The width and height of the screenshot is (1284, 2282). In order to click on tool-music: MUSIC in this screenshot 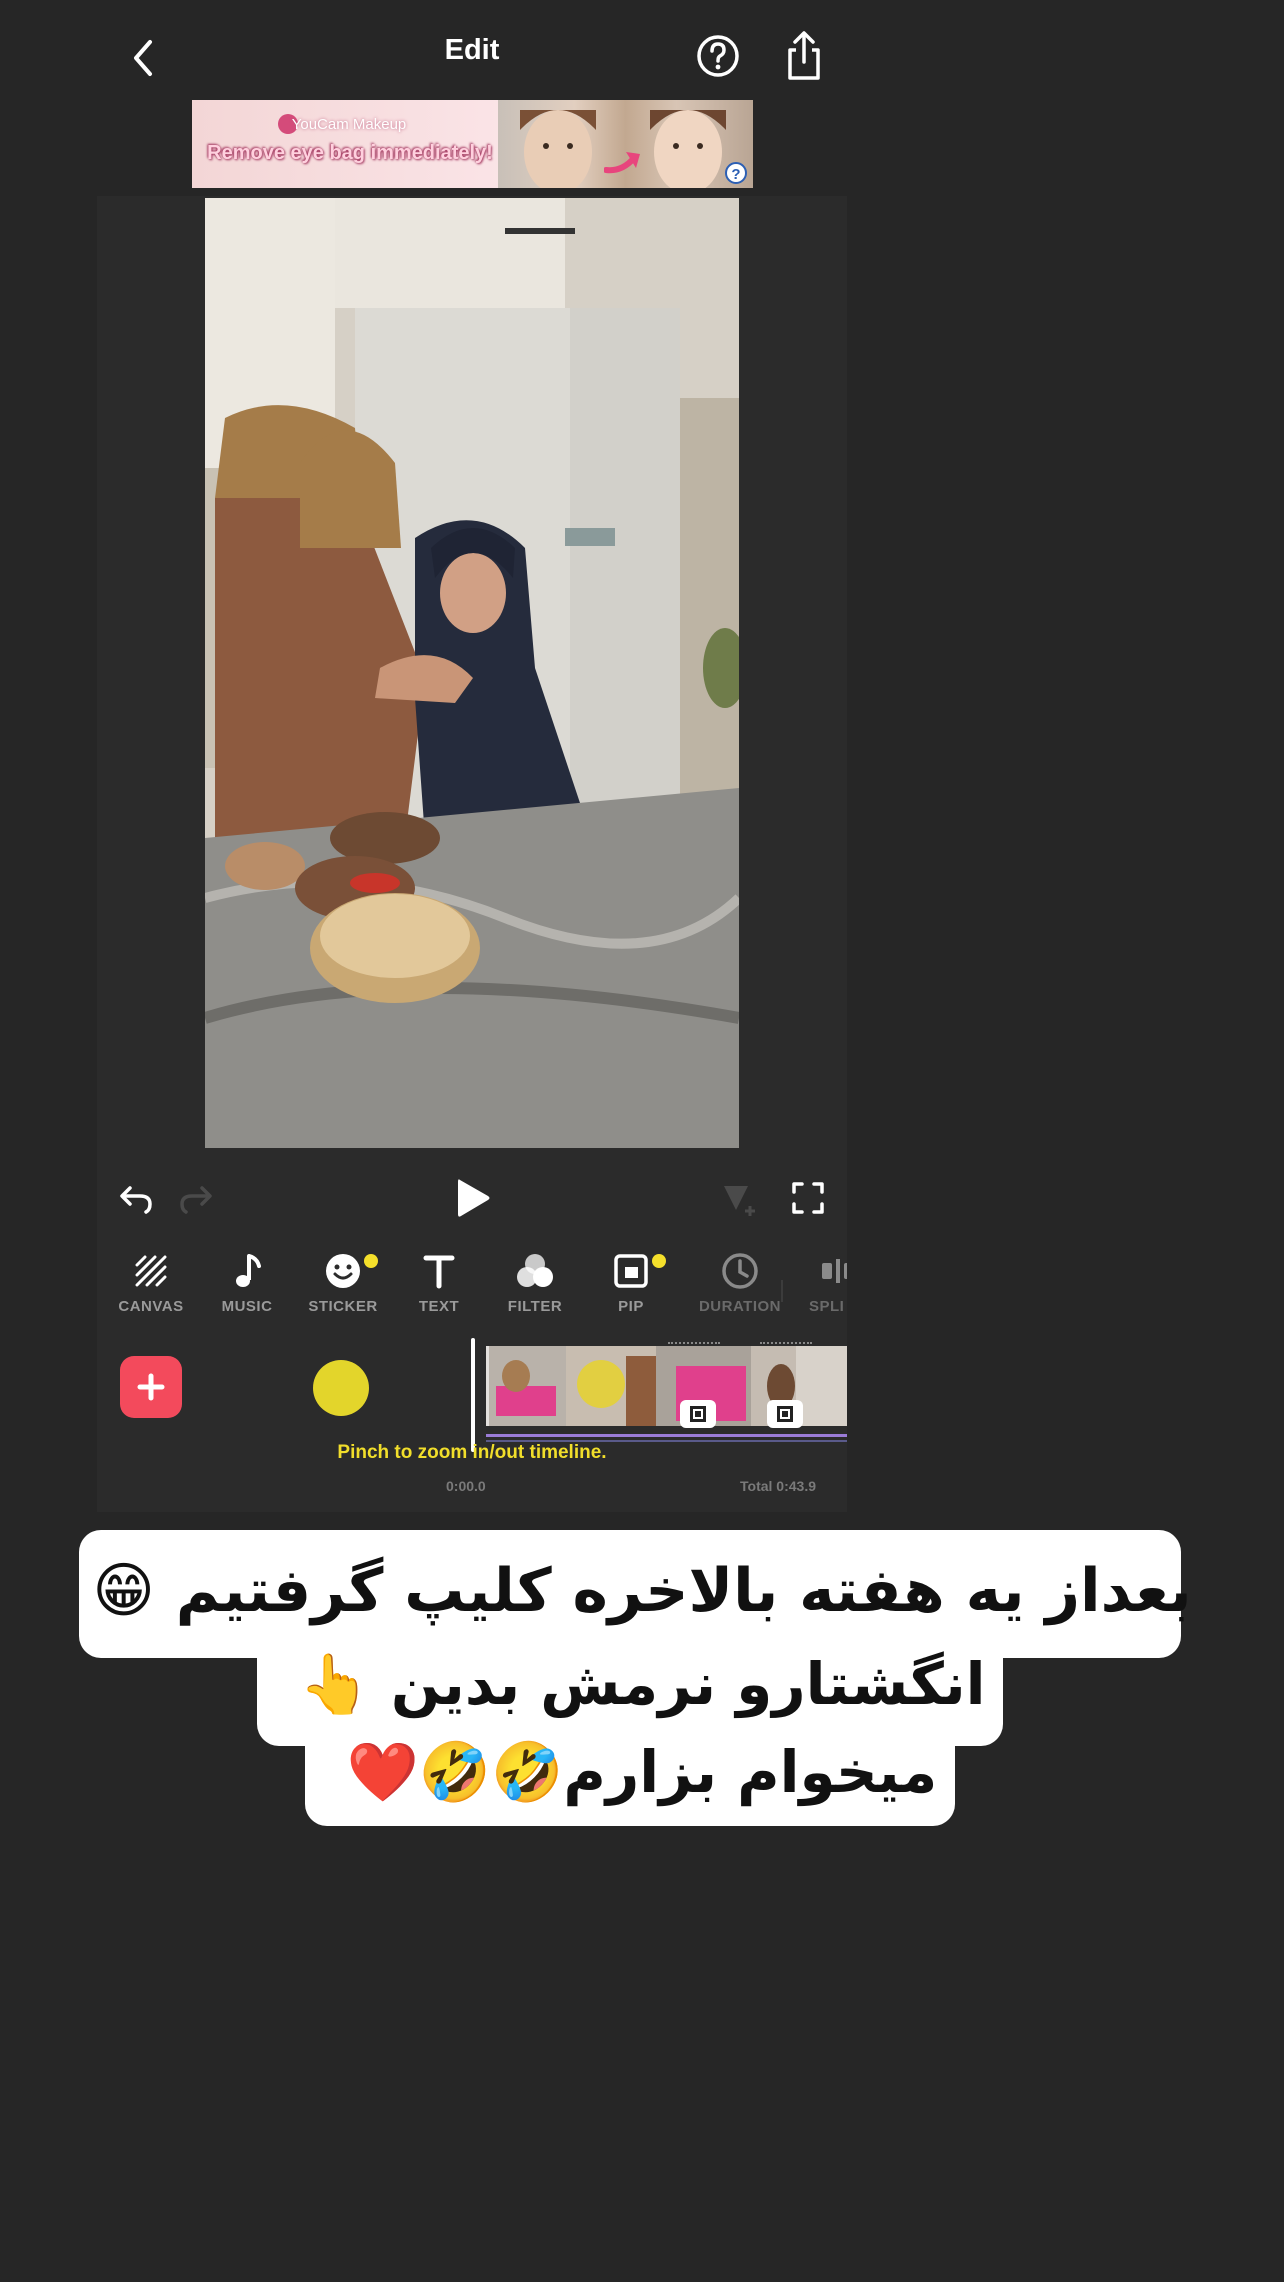, I will do `click(247, 1282)`.